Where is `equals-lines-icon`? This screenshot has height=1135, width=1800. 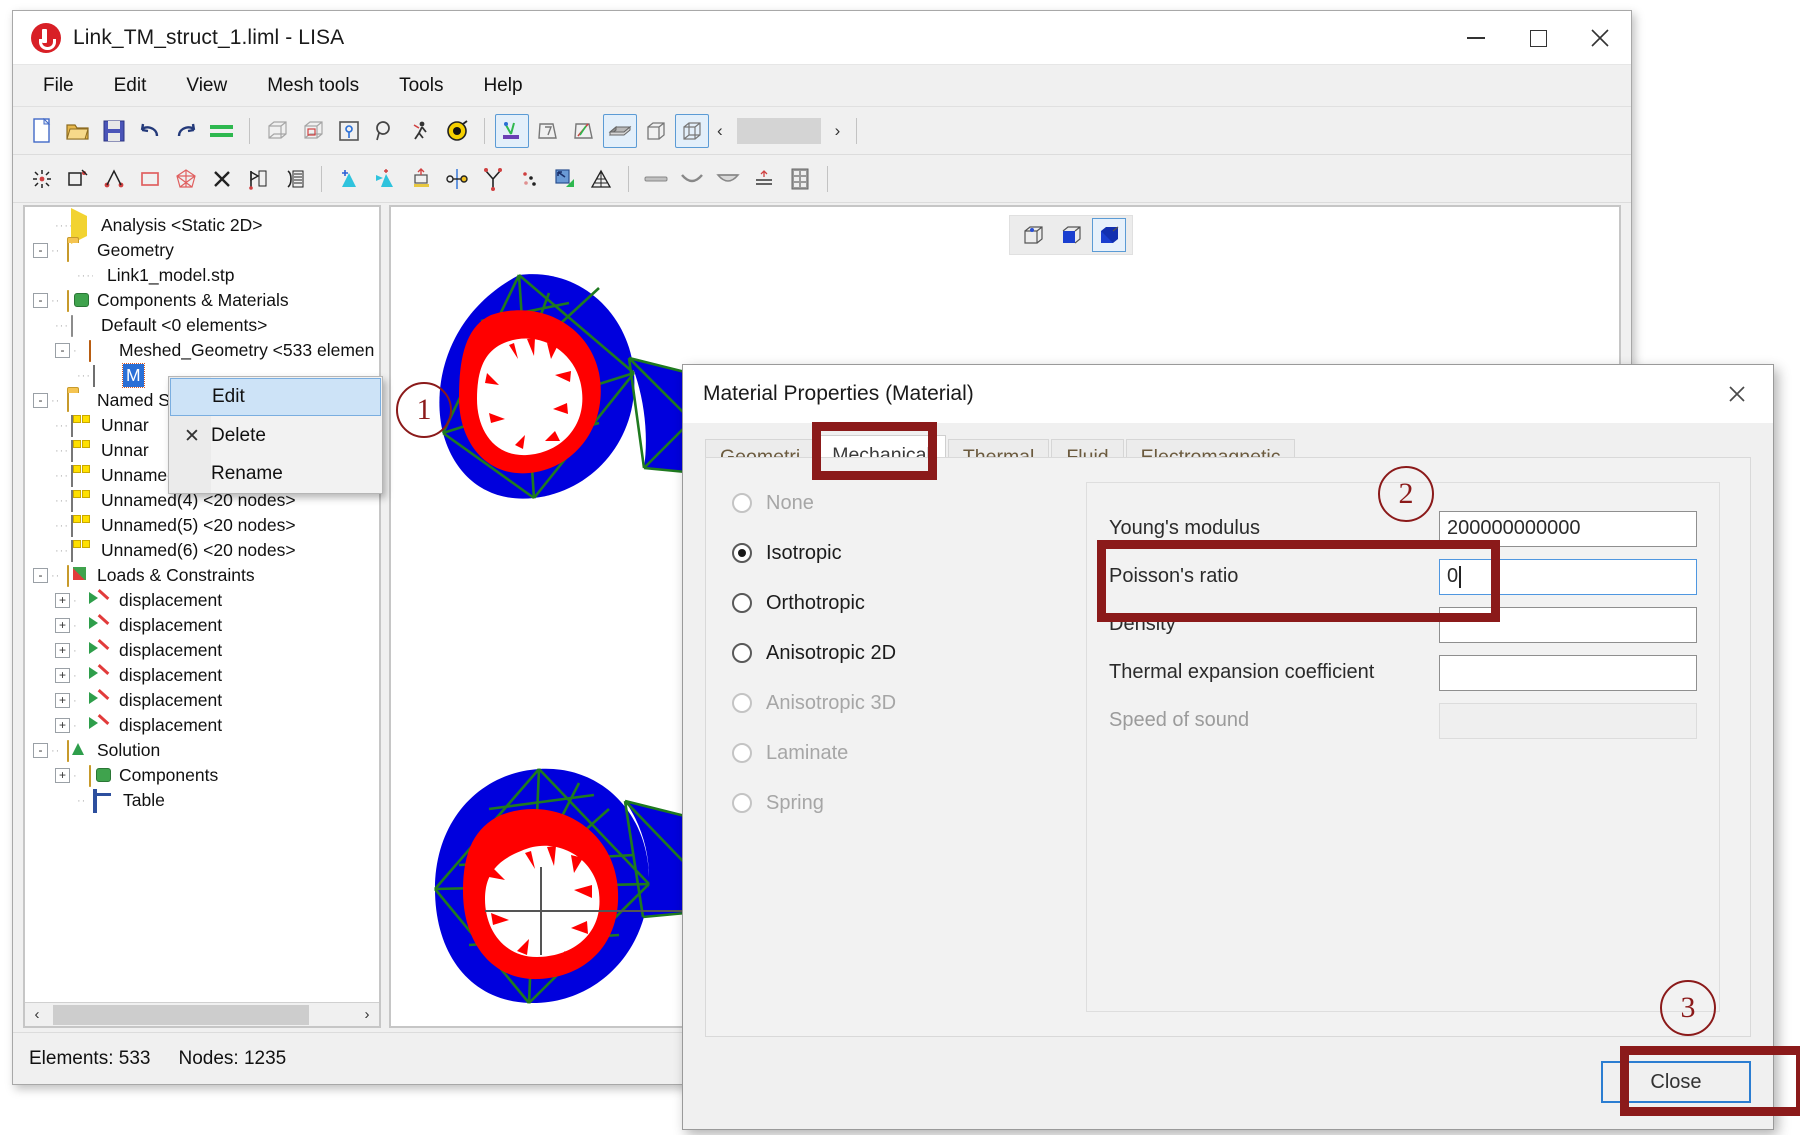 equals-lines-icon is located at coordinates (222, 131).